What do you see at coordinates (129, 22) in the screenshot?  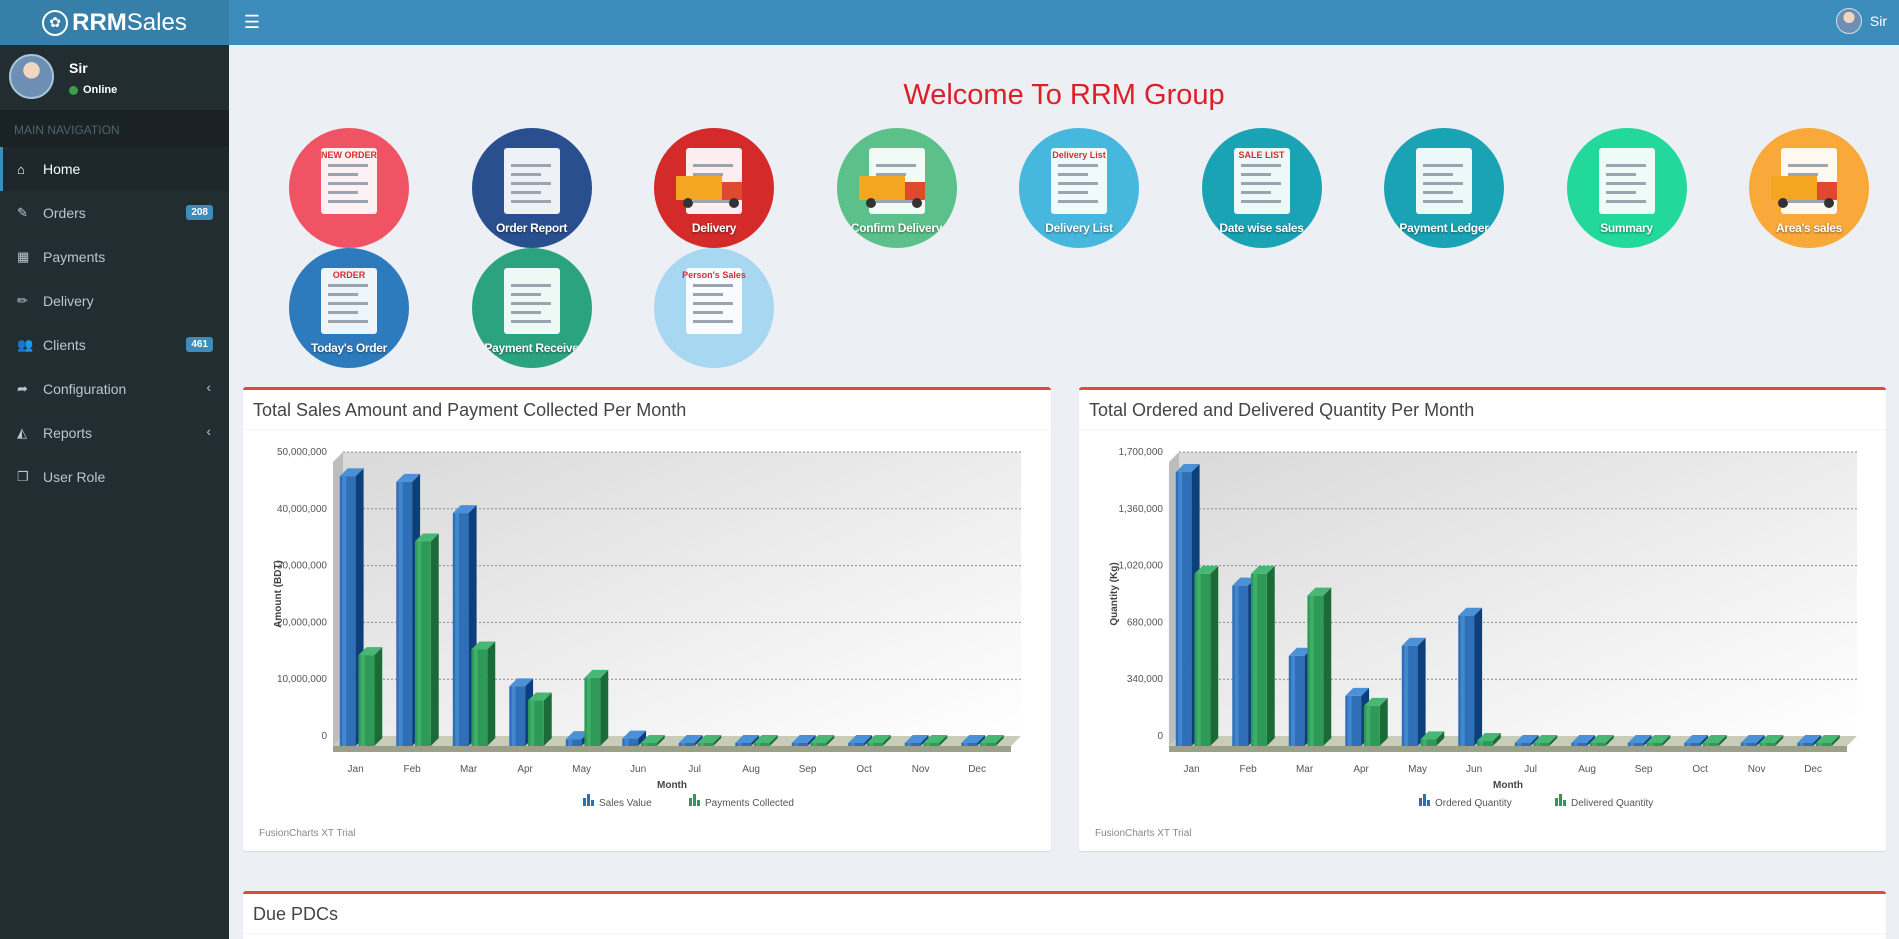 I see `logo-text: RRMSales` at bounding box center [129, 22].